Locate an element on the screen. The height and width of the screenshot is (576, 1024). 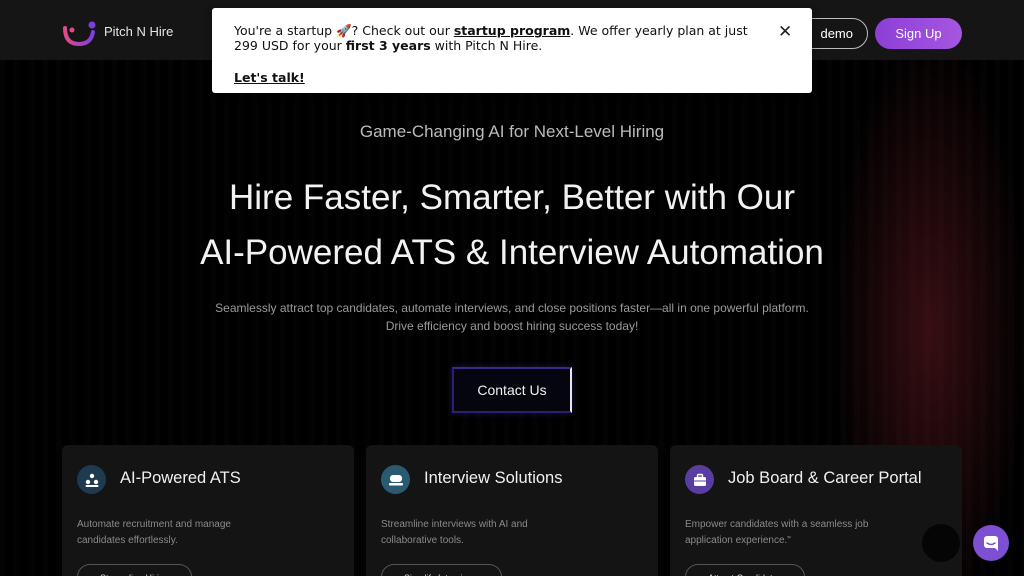
contact-us-button: Contact Us is located at coordinates (512, 390).